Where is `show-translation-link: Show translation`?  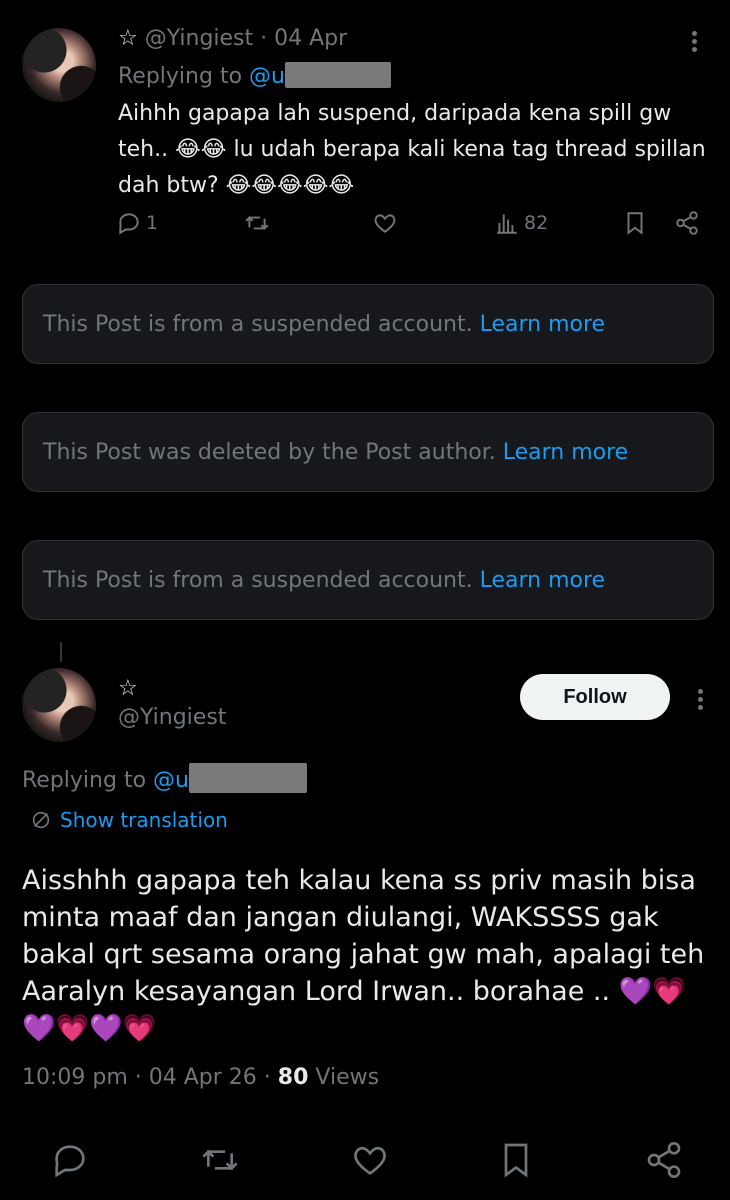
show-translation-link: Show translation is located at coordinates (129, 820).